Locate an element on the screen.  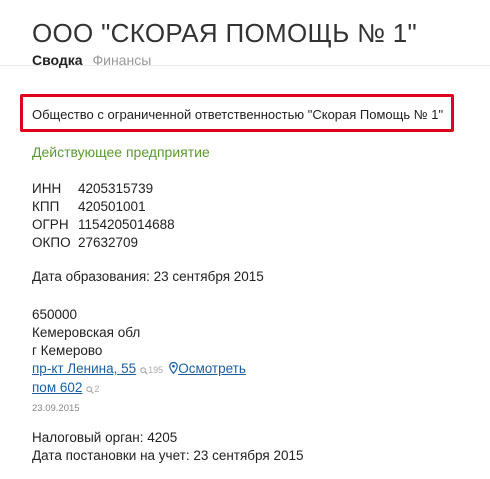
search-icon is located at coordinates (144, 370).